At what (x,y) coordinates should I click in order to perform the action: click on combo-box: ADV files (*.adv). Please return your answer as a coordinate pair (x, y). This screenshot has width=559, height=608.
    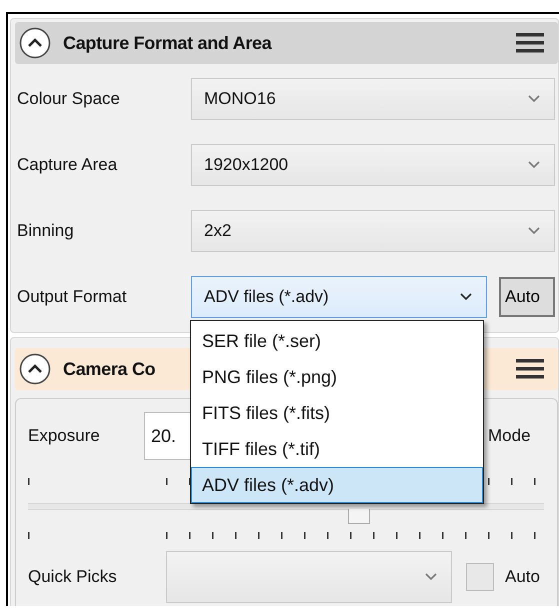
    Looking at the image, I should click on (339, 297).